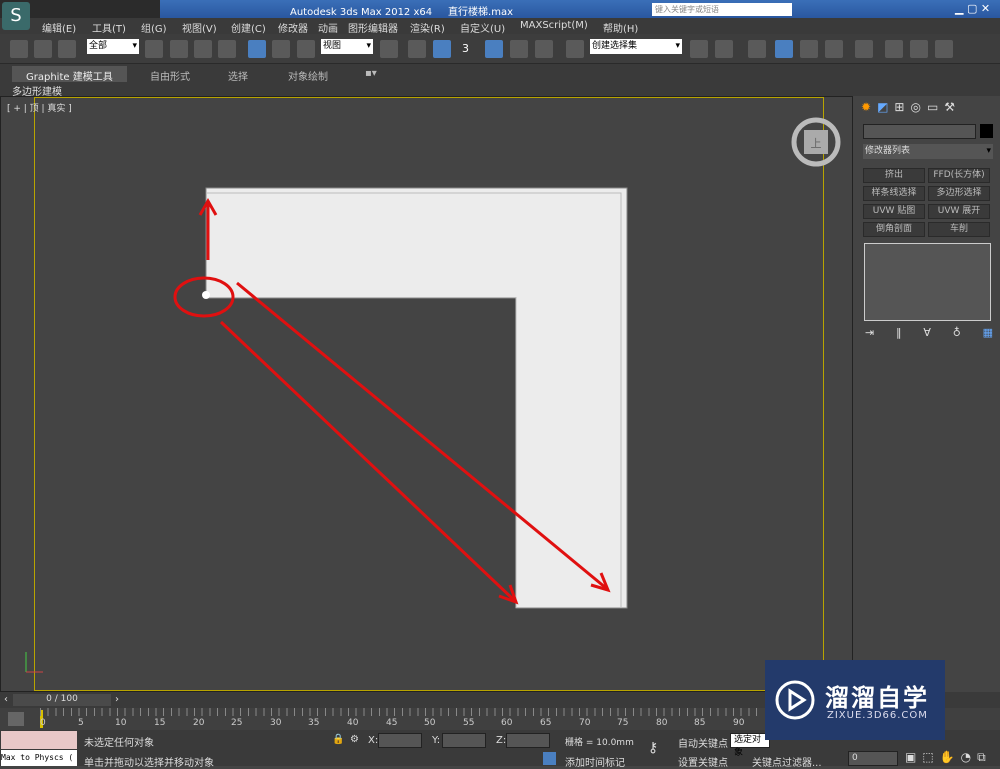 The width and height of the screenshot is (1000, 769). I want to click on ribbon-options-icon: ▪▾, so click(371, 73).